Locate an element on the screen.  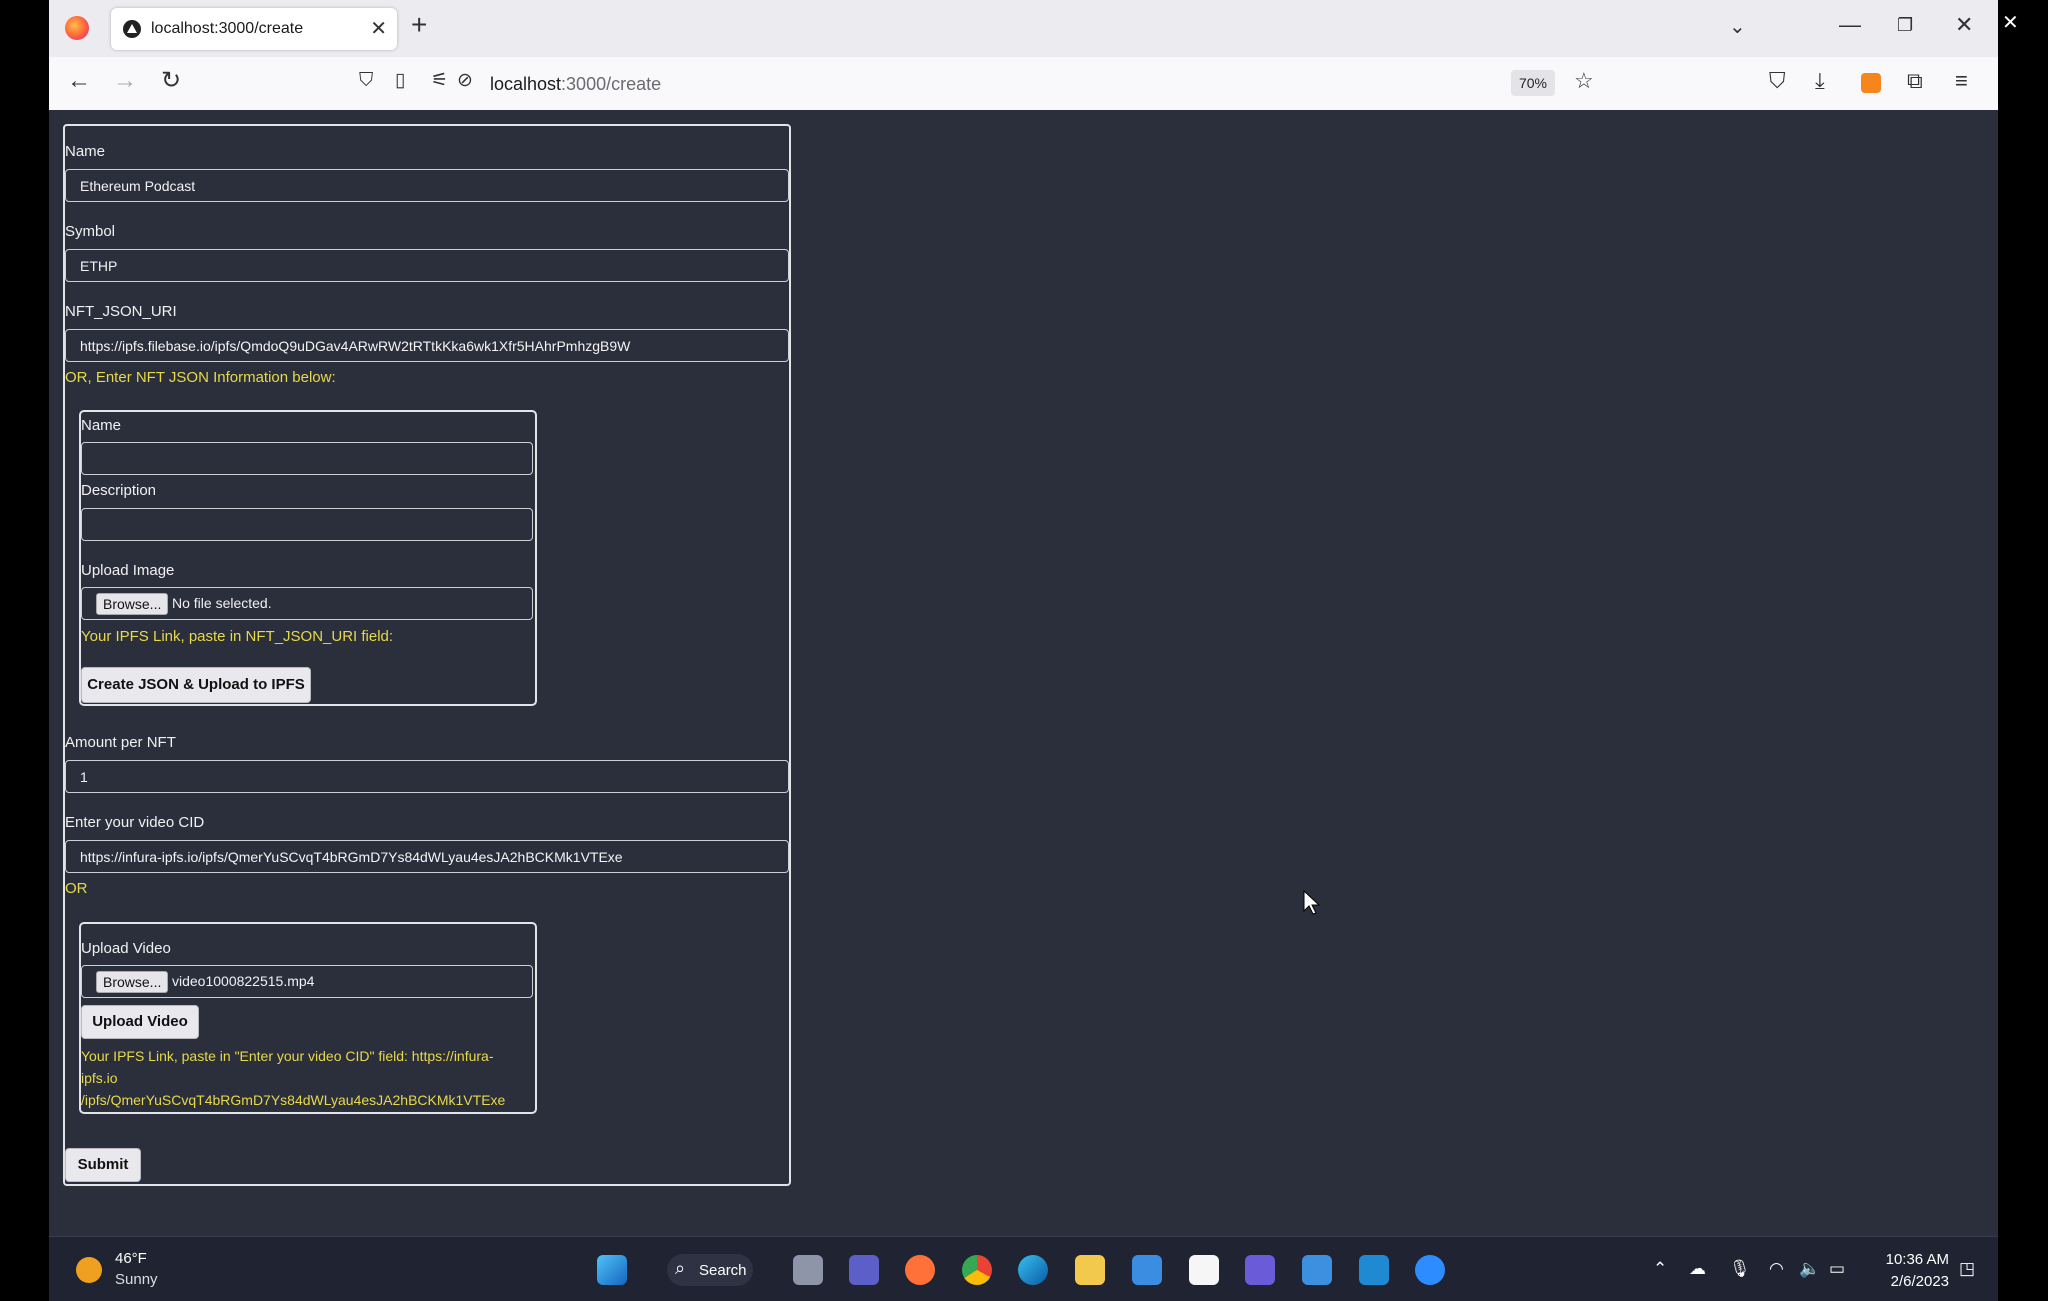
submit-button: Submit is located at coordinates (103, 1165).